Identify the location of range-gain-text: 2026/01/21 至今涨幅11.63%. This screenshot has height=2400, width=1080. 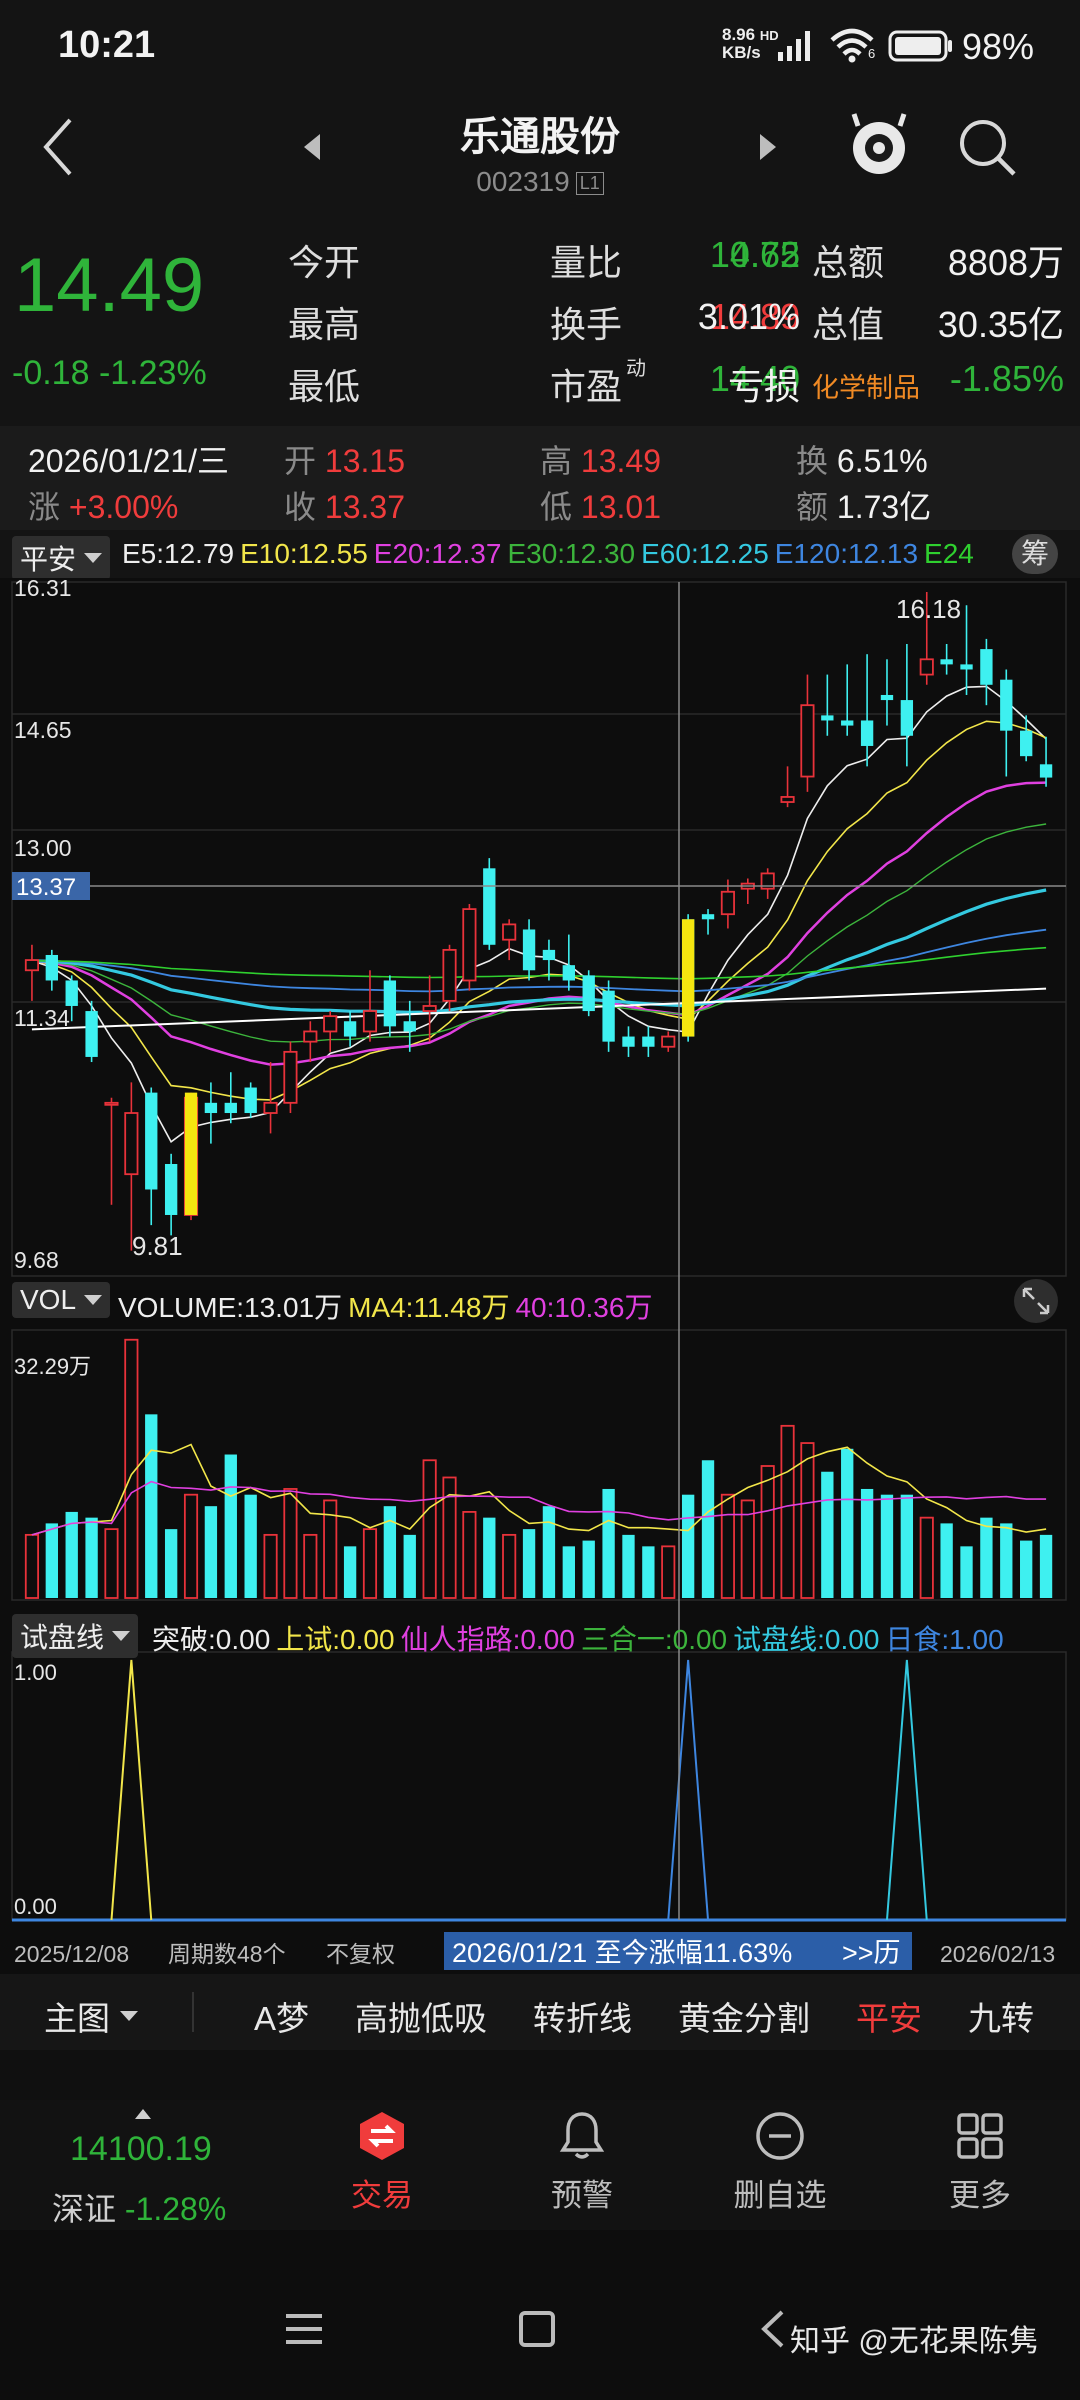
(622, 1953).